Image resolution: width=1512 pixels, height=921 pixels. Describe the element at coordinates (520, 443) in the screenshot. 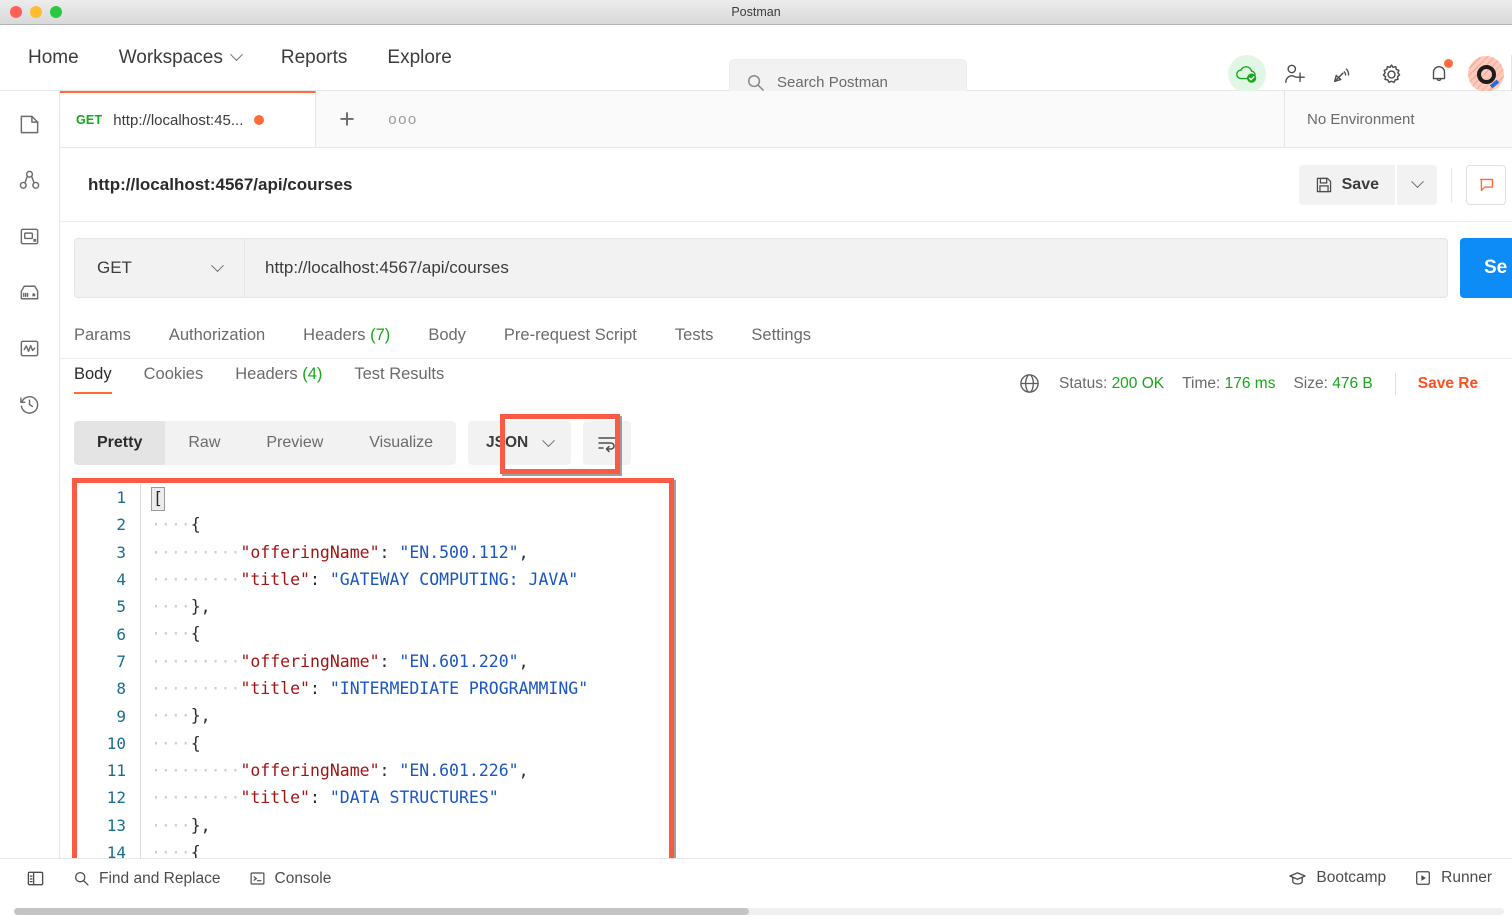

I see `response-format-select: JSON` at that location.